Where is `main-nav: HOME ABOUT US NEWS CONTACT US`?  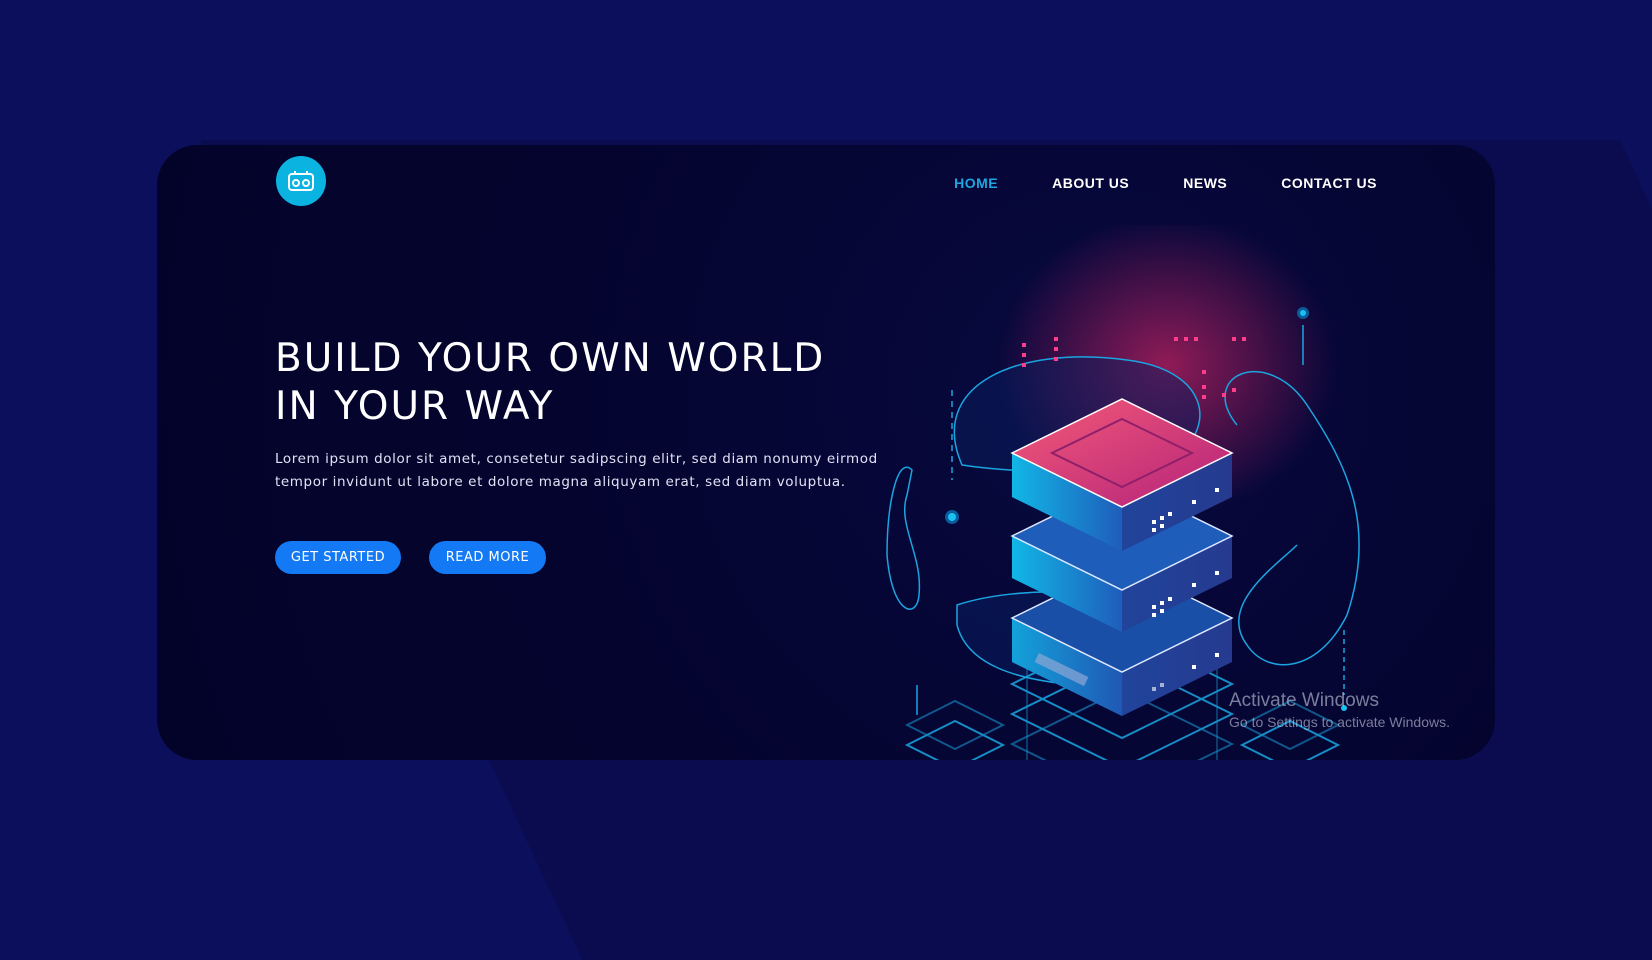
main-nav: HOME ABOUT US NEWS CONTACT US is located at coordinates (1165, 183).